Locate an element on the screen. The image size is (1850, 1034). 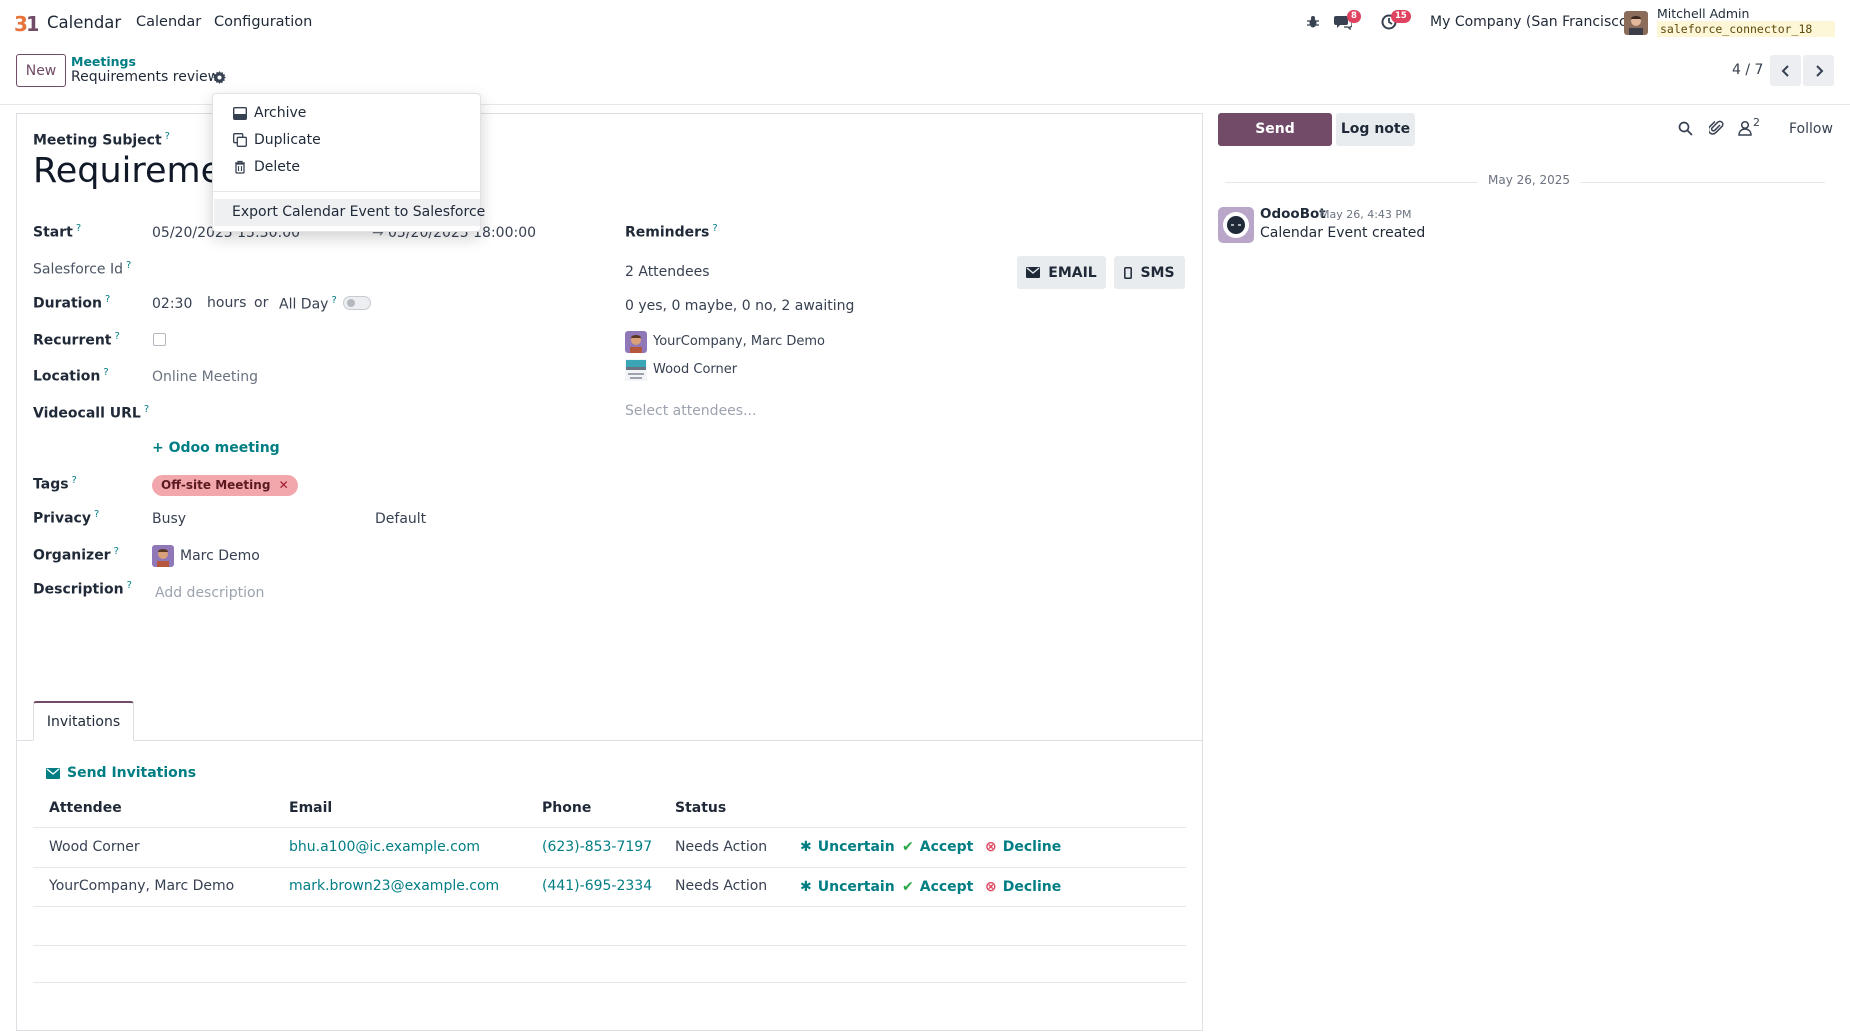
calendar-app-icon: 3 1 is located at coordinates (26, 23).